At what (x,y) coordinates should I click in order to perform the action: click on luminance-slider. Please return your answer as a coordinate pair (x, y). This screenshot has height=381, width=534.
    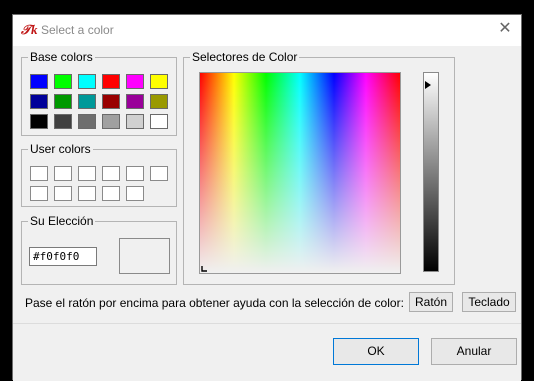
    Looking at the image, I should click on (431, 172).